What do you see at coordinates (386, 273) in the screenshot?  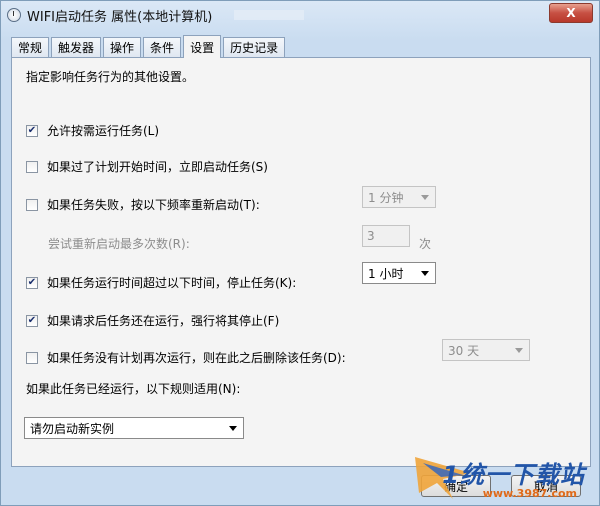 I see `stop-duration-value: 1 小时` at bounding box center [386, 273].